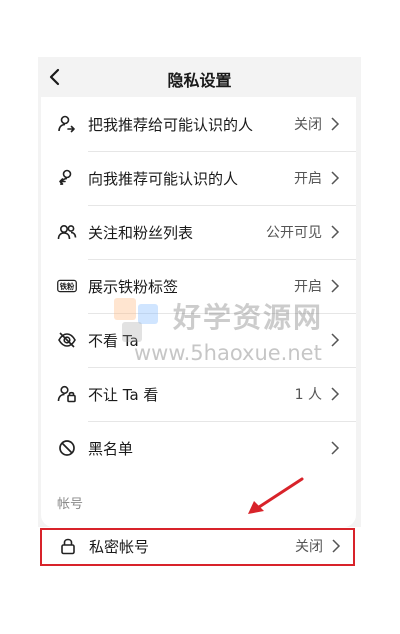  What do you see at coordinates (198, 340) in the screenshot?
I see `row-dont-see-ta: 不看 Ta` at bounding box center [198, 340].